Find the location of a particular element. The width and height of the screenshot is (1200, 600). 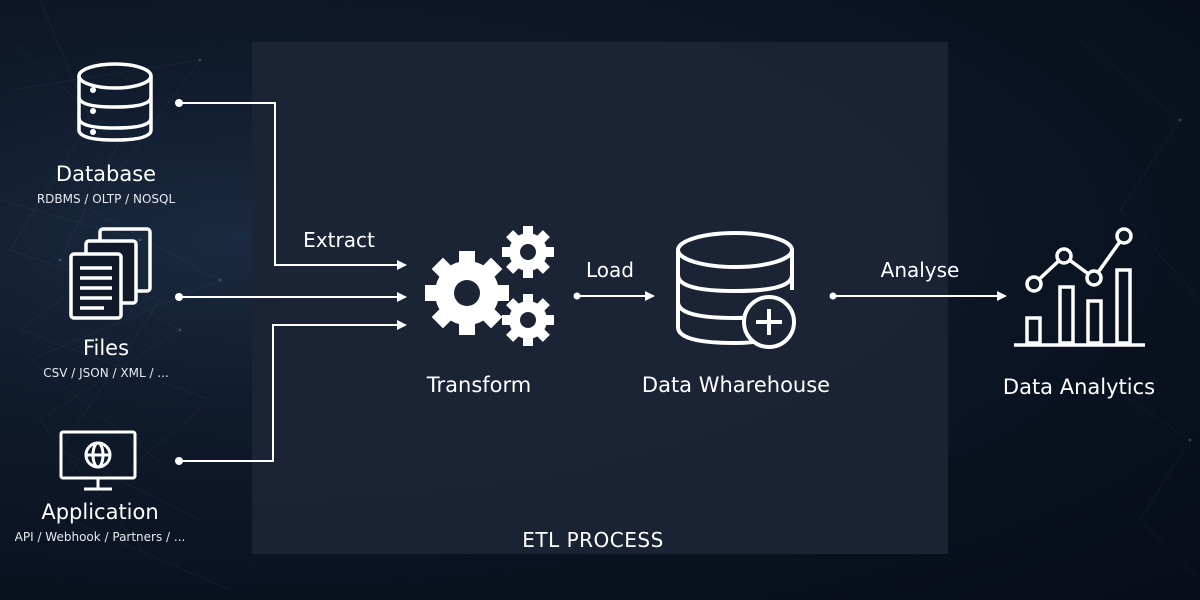

analytics-title: Data Analytics is located at coordinates (1079, 387).